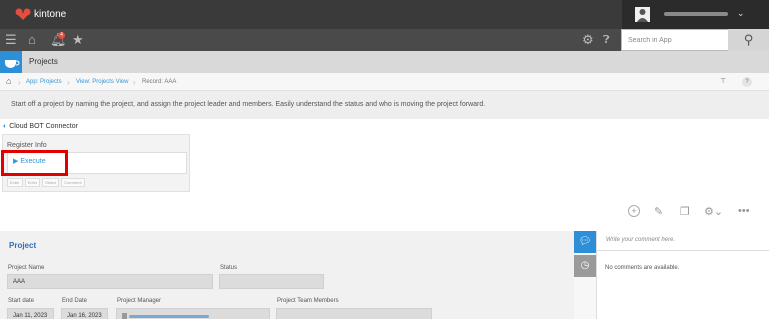  Describe the element at coordinates (26, 268) in the screenshot. I see `project-name-label: Project Name` at that location.